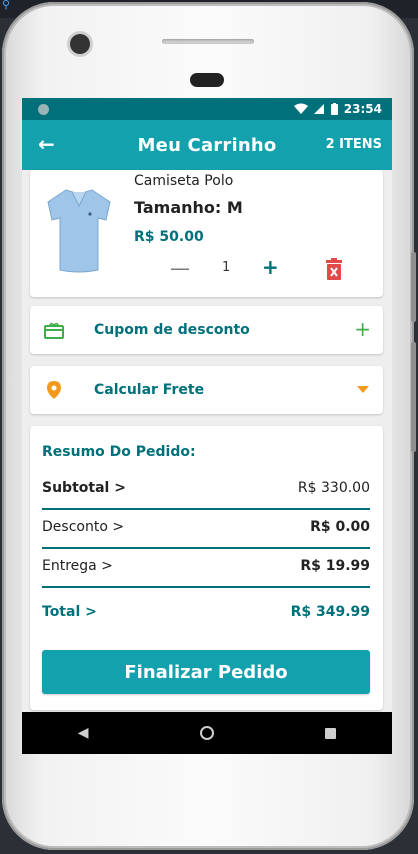 This screenshot has width=418, height=854. I want to click on phone-volume-button, so click(413, 287).